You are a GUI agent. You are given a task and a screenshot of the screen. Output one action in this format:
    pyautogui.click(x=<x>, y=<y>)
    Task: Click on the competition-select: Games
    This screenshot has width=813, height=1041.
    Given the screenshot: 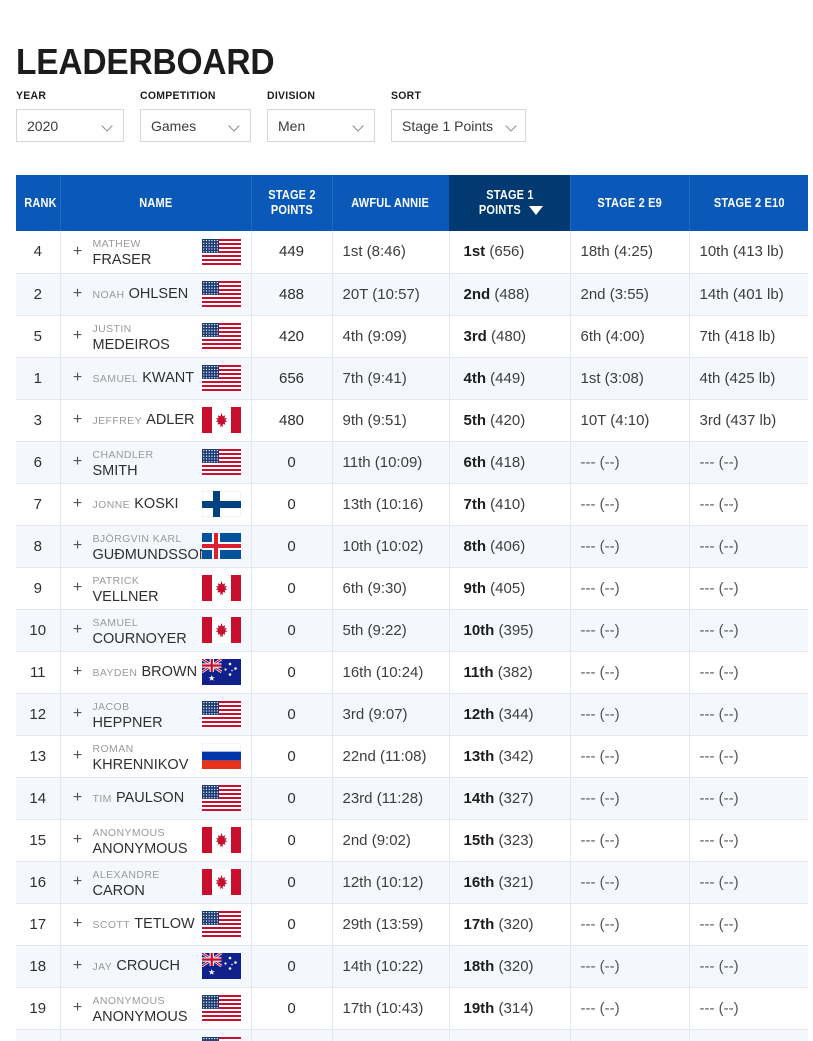 What is the action you would take?
    pyautogui.click(x=195, y=125)
    